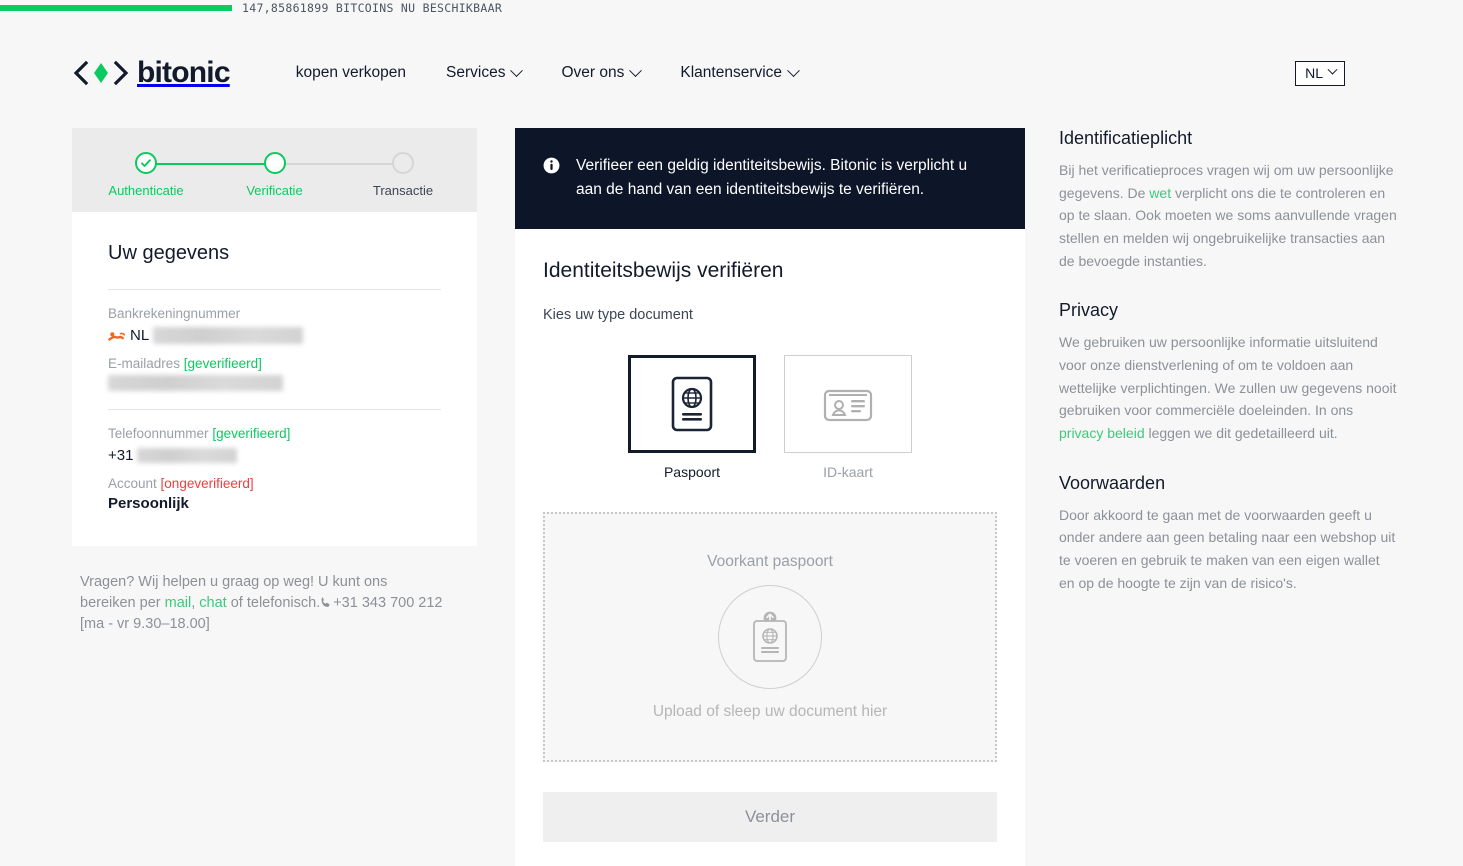 The height and width of the screenshot is (866, 1463). Describe the element at coordinates (770, 817) in the screenshot. I see `continue-button: Verder` at that location.